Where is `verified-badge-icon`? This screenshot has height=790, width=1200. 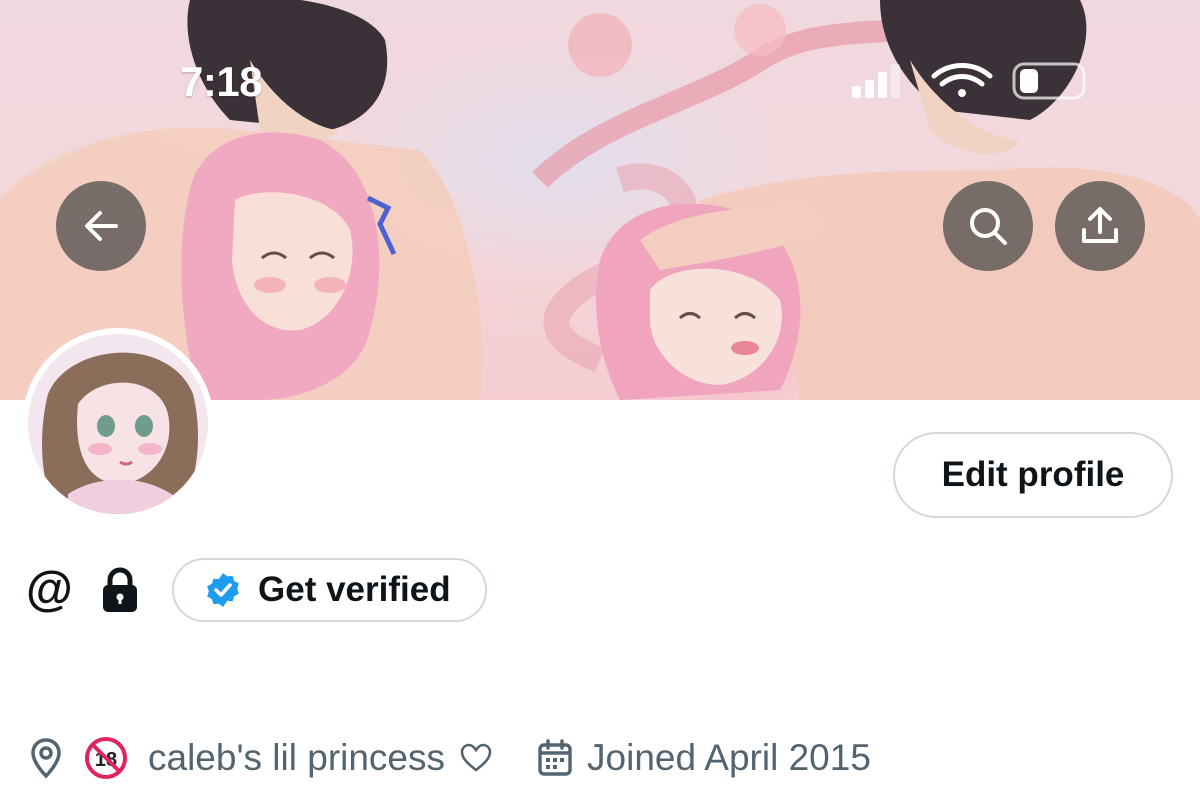
verified-badge-icon is located at coordinates (223, 590).